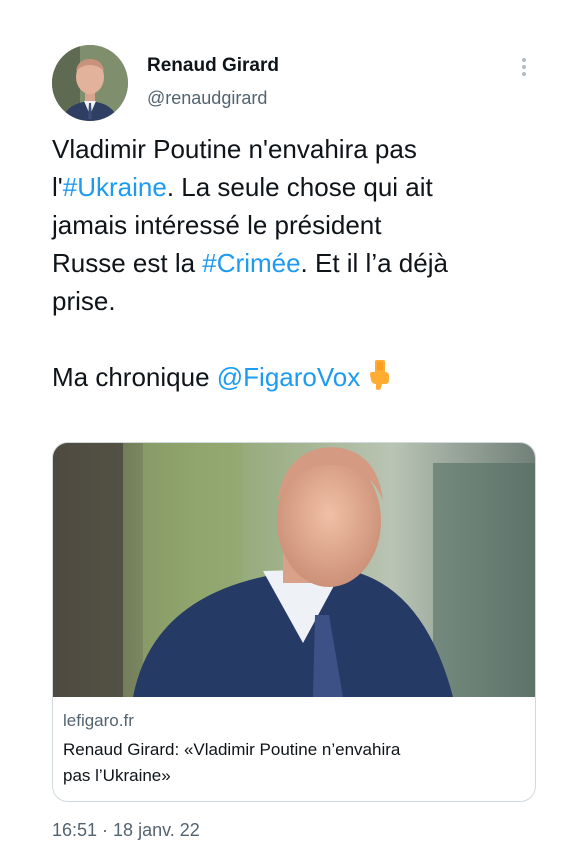 The width and height of the screenshot is (582, 858). What do you see at coordinates (117, 775) in the screenshot?
I see `link-title-line: pas l’Ukraine»` at bounding box center [117, 775].